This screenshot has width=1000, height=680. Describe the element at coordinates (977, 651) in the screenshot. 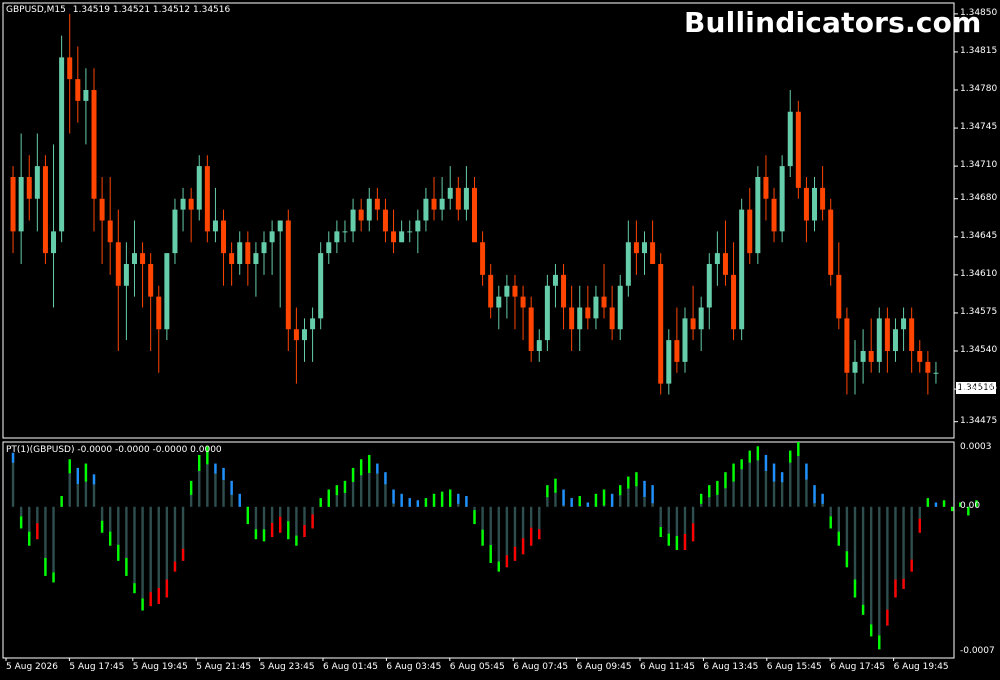

I see `indicator-tick-label: -0.0007` at that location.